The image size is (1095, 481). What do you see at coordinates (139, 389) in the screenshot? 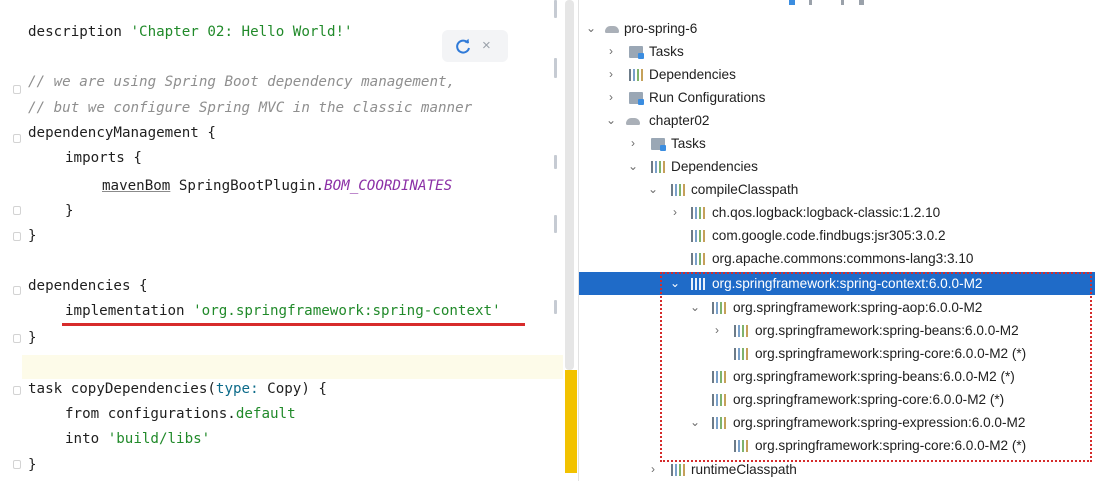
I see `task-name: copyDependencies(` at bounding box center [139, 389].